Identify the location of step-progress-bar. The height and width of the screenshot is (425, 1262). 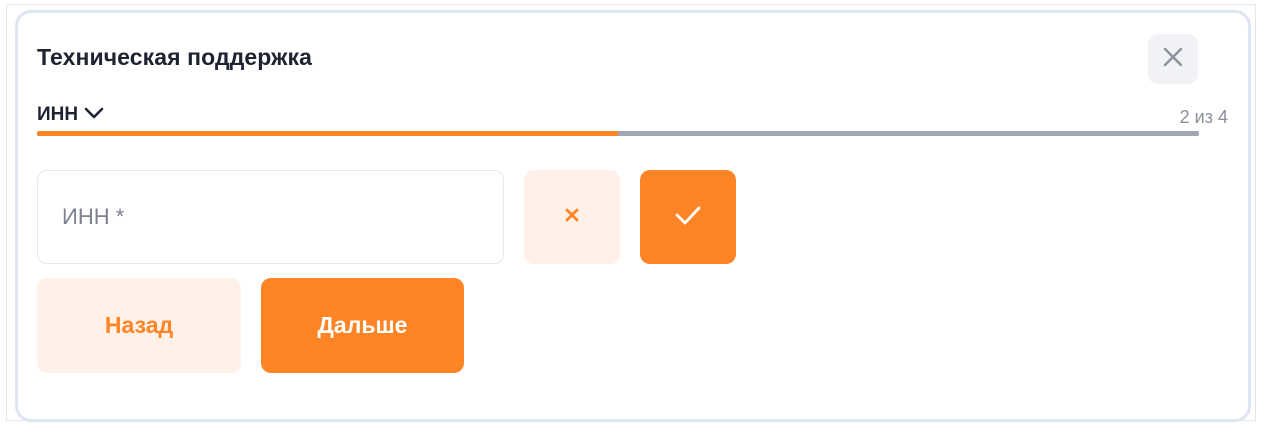
(618, 133).